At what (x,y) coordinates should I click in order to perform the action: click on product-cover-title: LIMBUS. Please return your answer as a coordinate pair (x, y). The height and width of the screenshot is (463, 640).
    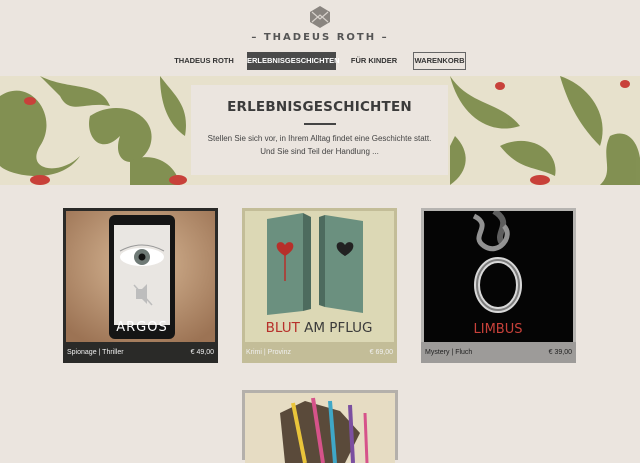
    Looking at the image, I should click on (498, 329).